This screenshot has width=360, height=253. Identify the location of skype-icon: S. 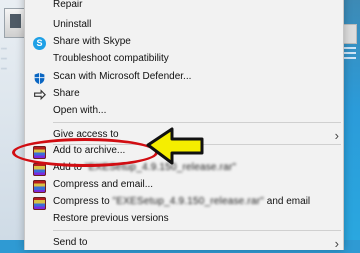
(39, 43).